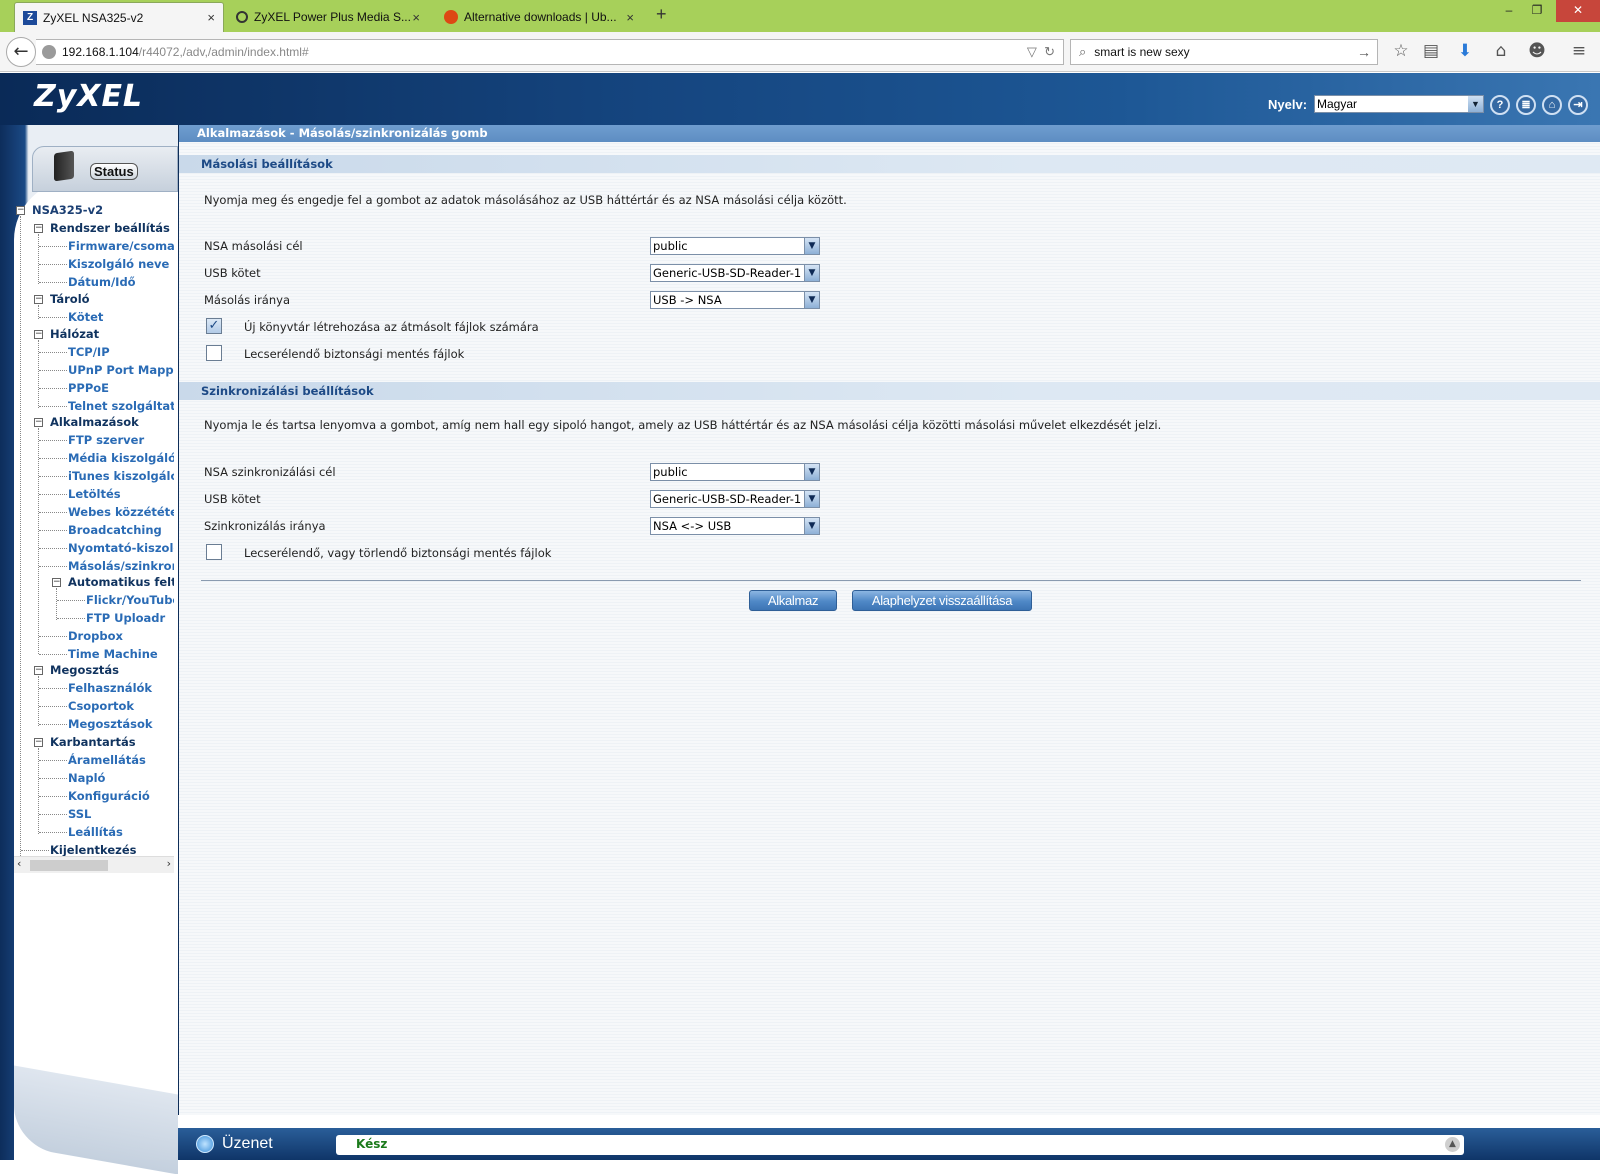  Describe the element at coordinates (1578, 11) in the screenshot. I see `close-window-button: ✕` at that location.